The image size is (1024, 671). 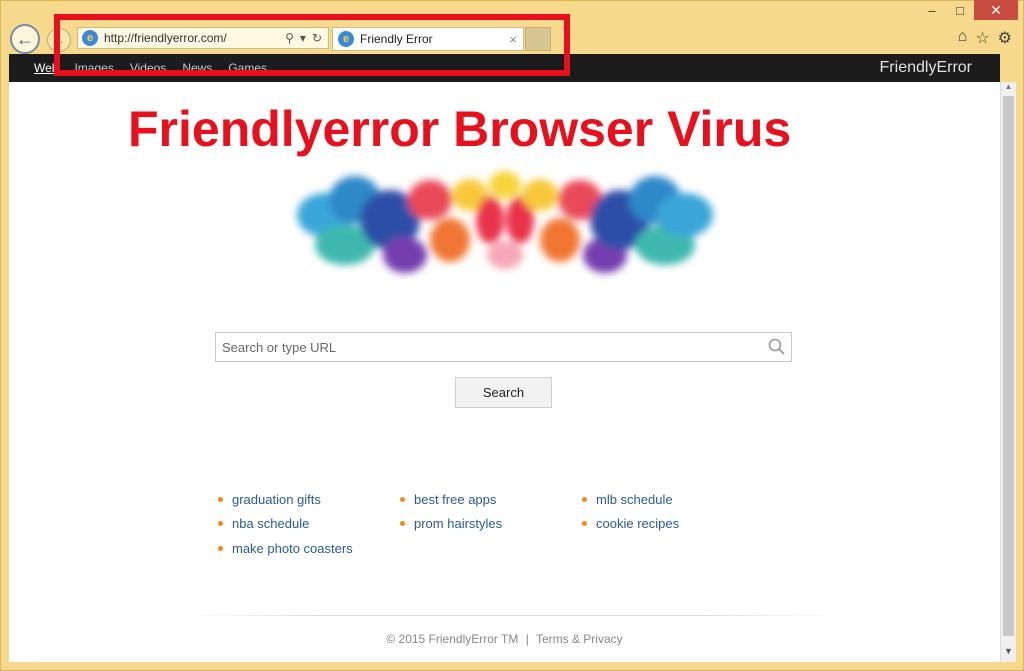 What do you see at coordinates (503, 392) in the screenshot?
I see `search-button: Search` at bounding box center [503, 392].